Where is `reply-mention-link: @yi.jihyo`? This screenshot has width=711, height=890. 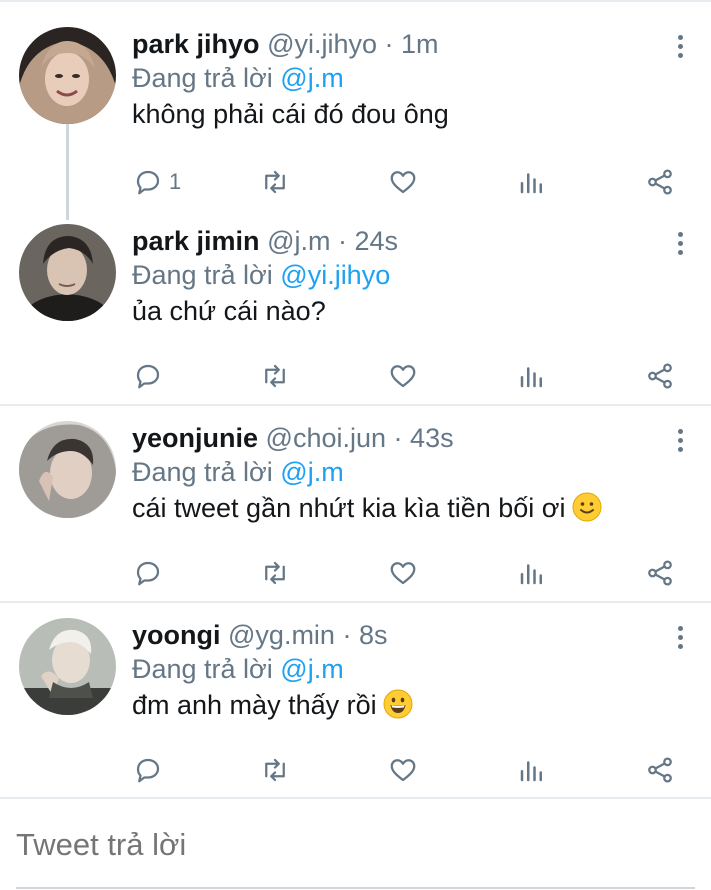
reply-mention-link: @yi.jihyo is located at coordinates (335, 275).